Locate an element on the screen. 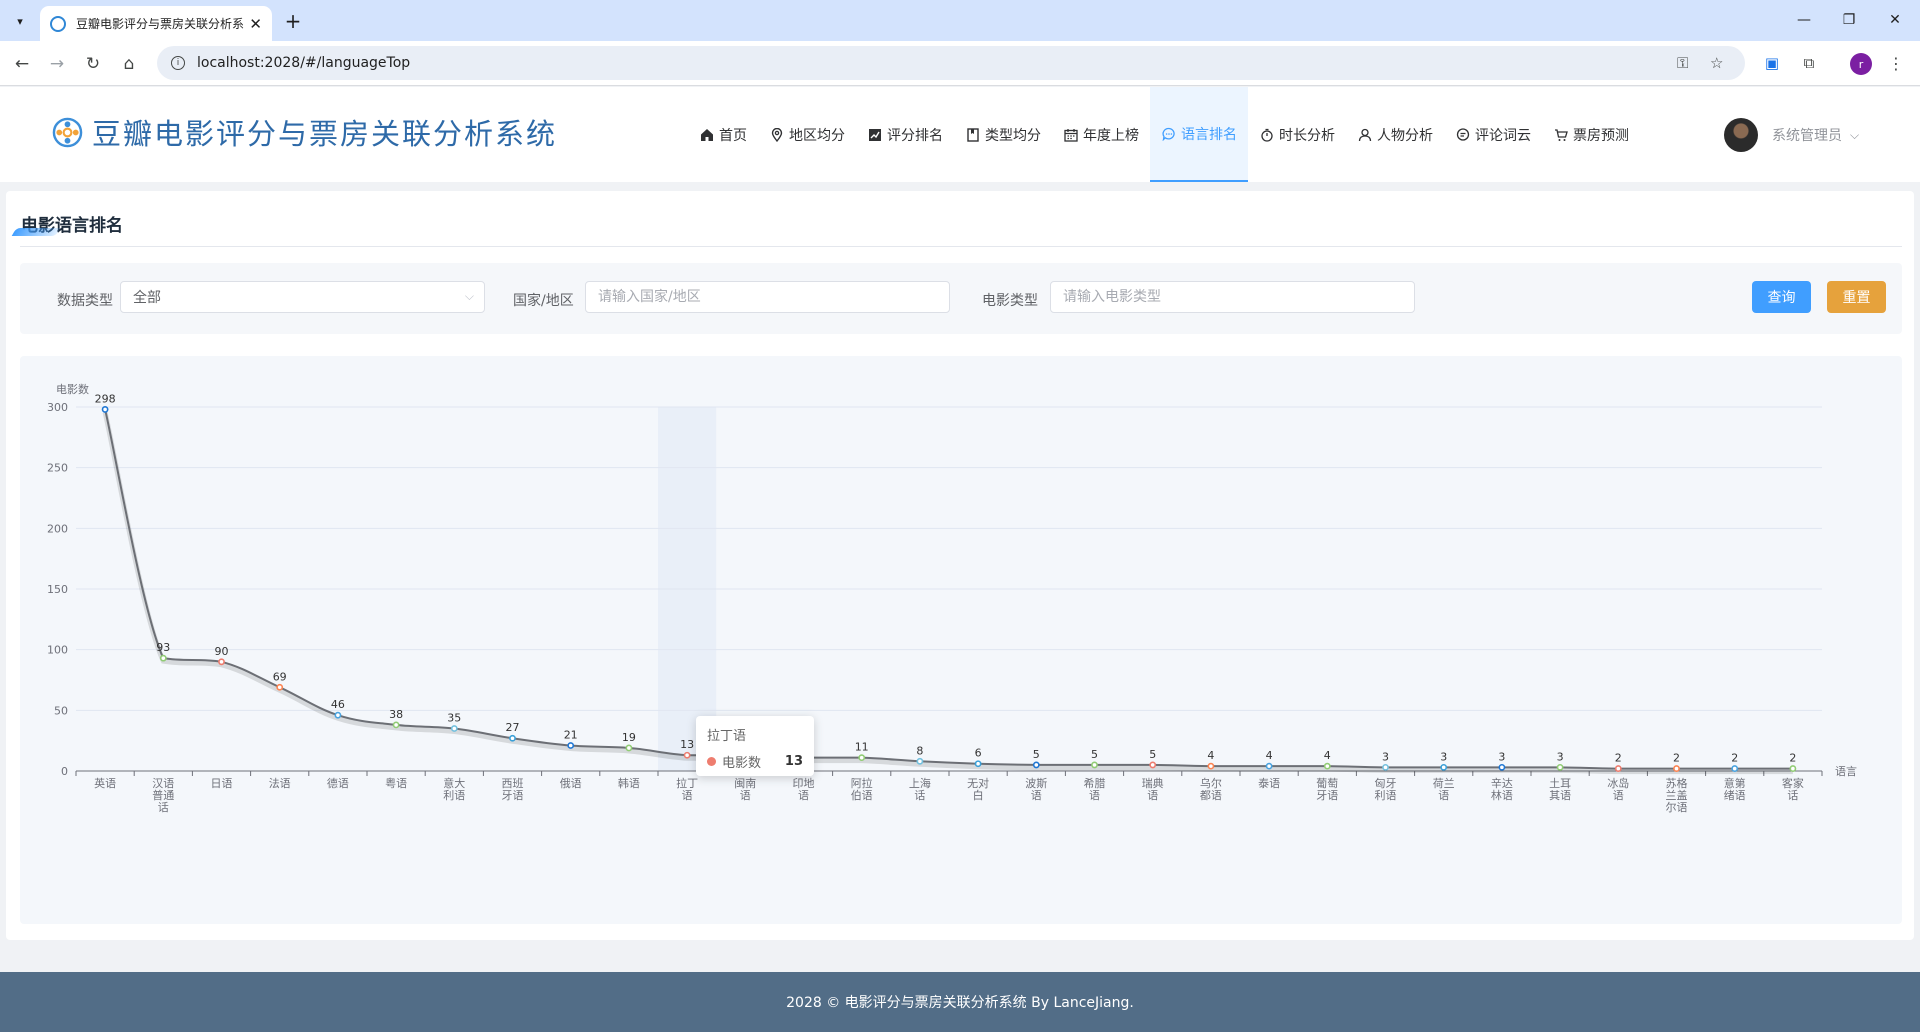 The width and height of the screenshot is (1920, 1032). x-tick-label: 意第绪语 is located at coordinates (1735, 789).